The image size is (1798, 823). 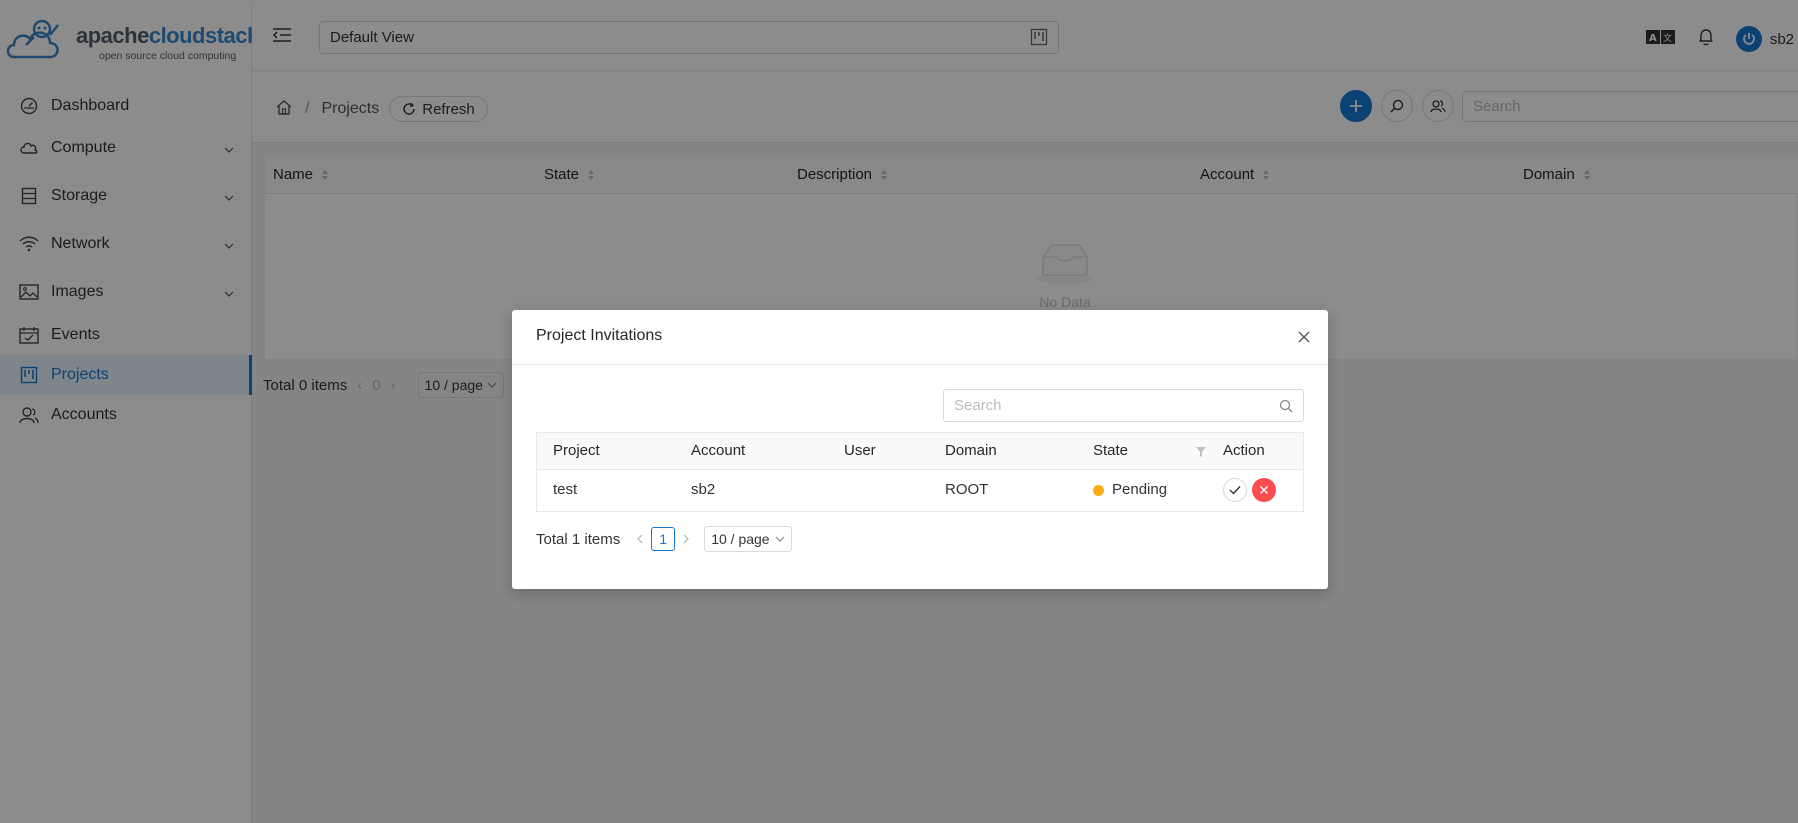 What do you see at coordinates (1098, 490) in the screenshot?
I see `status-dot` at bounding box center [1098, 490].